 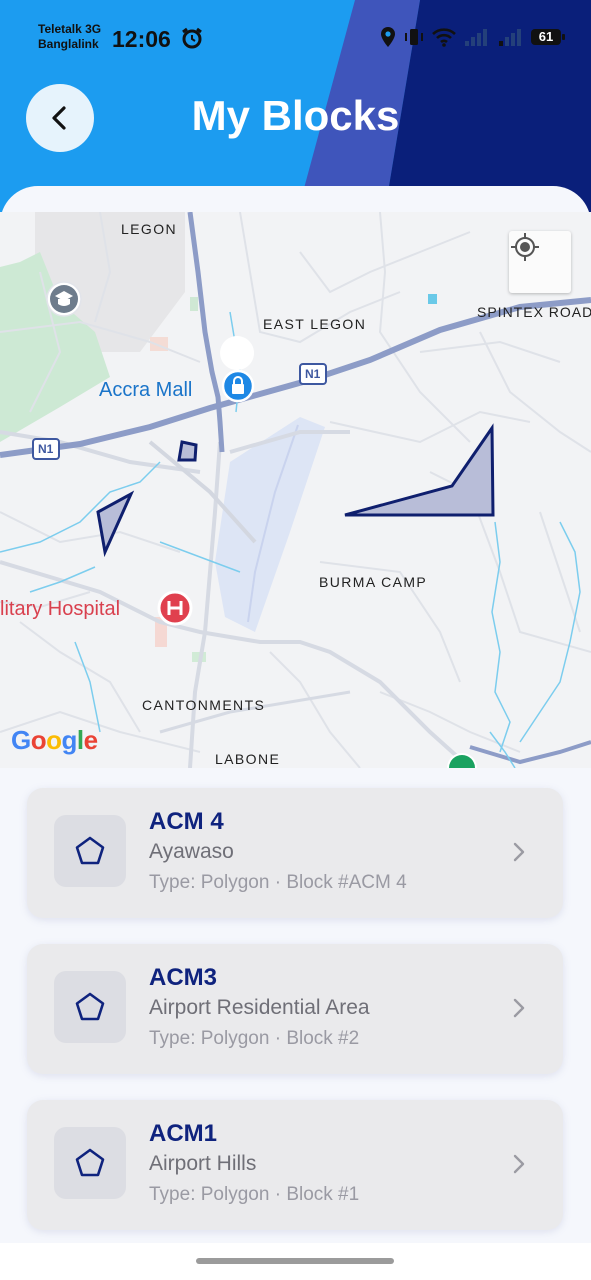 I want to click on block-number: Block #ACM 4, so click(x=346, y=882).